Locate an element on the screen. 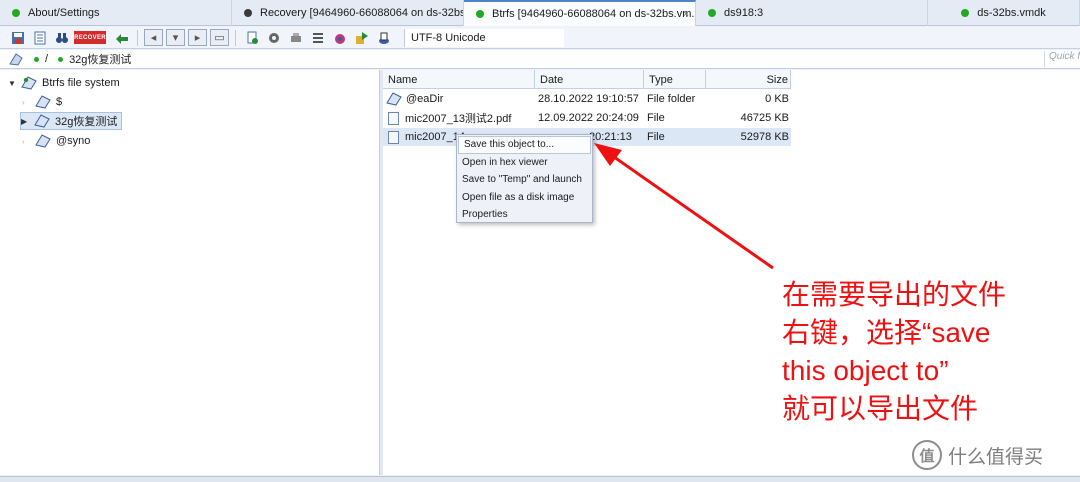  menu-item-save-temp-launch: Save to "Temp" and launch is located at coordinates (524, 180).